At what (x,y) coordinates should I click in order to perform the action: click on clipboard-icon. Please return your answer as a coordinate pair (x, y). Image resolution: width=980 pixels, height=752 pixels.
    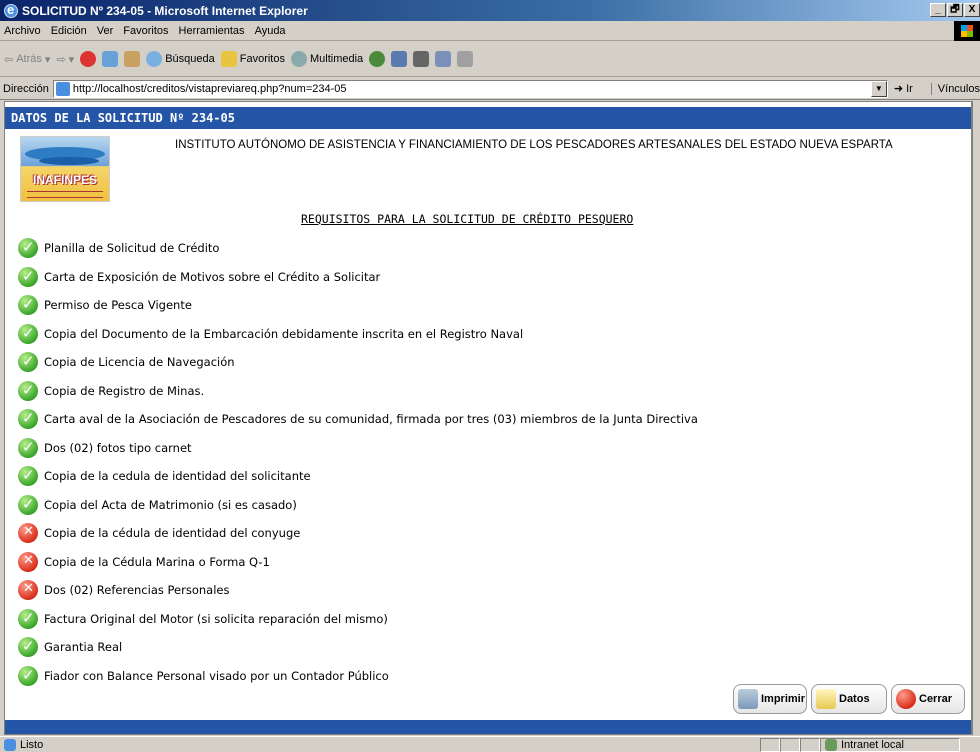
    Looking at the image, I should click on (826, 699).